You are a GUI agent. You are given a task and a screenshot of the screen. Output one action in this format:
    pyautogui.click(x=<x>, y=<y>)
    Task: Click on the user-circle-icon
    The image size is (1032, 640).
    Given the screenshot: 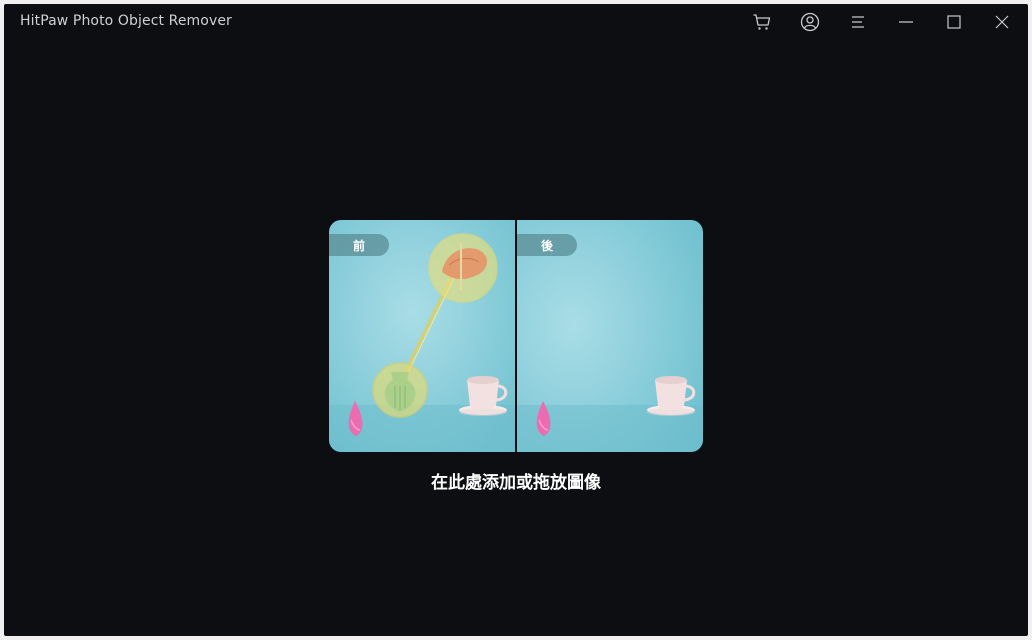 What is the action you would take?
    pyautogui.click(x=810, y=22)
    